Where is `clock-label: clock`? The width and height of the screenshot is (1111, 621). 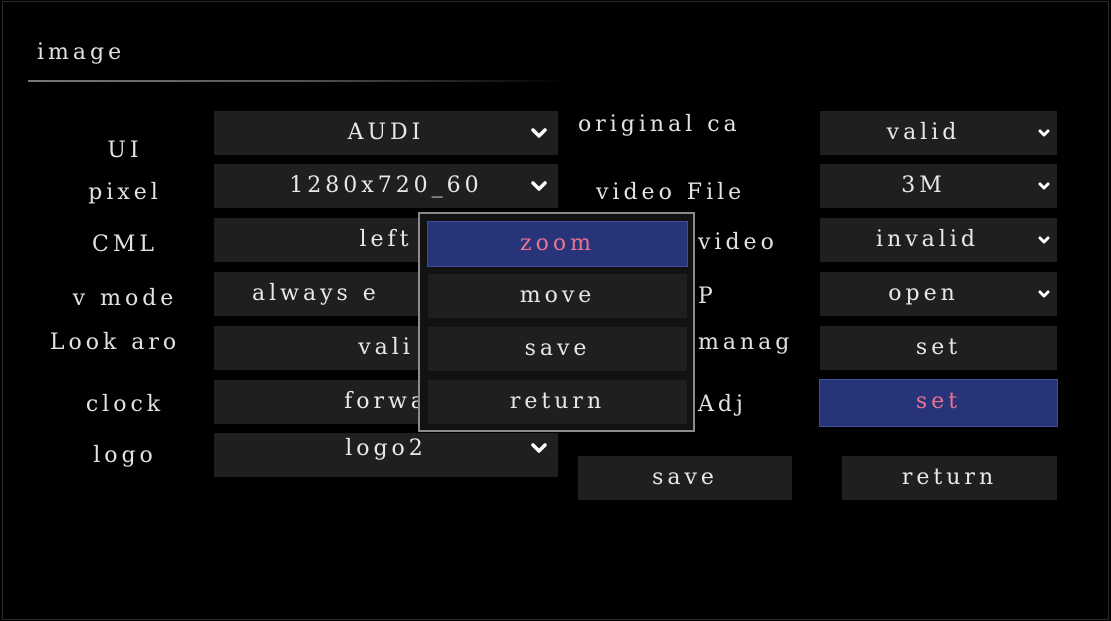
clock-label: clock is located at coordinates (125, 404).